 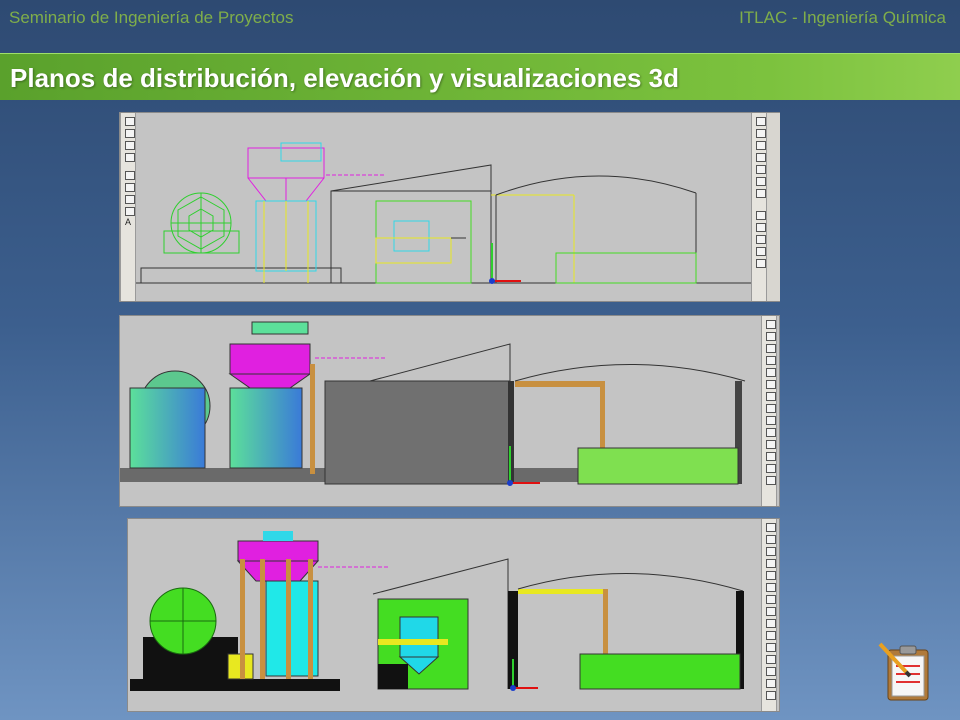 I want to click on header-institution: ITLAC - Ingeniería Química, so click(x=842, y=17).